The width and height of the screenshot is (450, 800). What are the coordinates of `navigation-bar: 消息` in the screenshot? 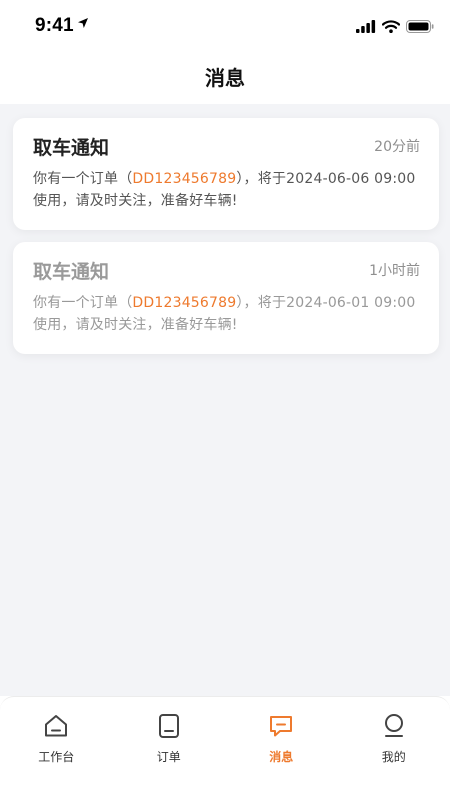 It's located at (225, 78).